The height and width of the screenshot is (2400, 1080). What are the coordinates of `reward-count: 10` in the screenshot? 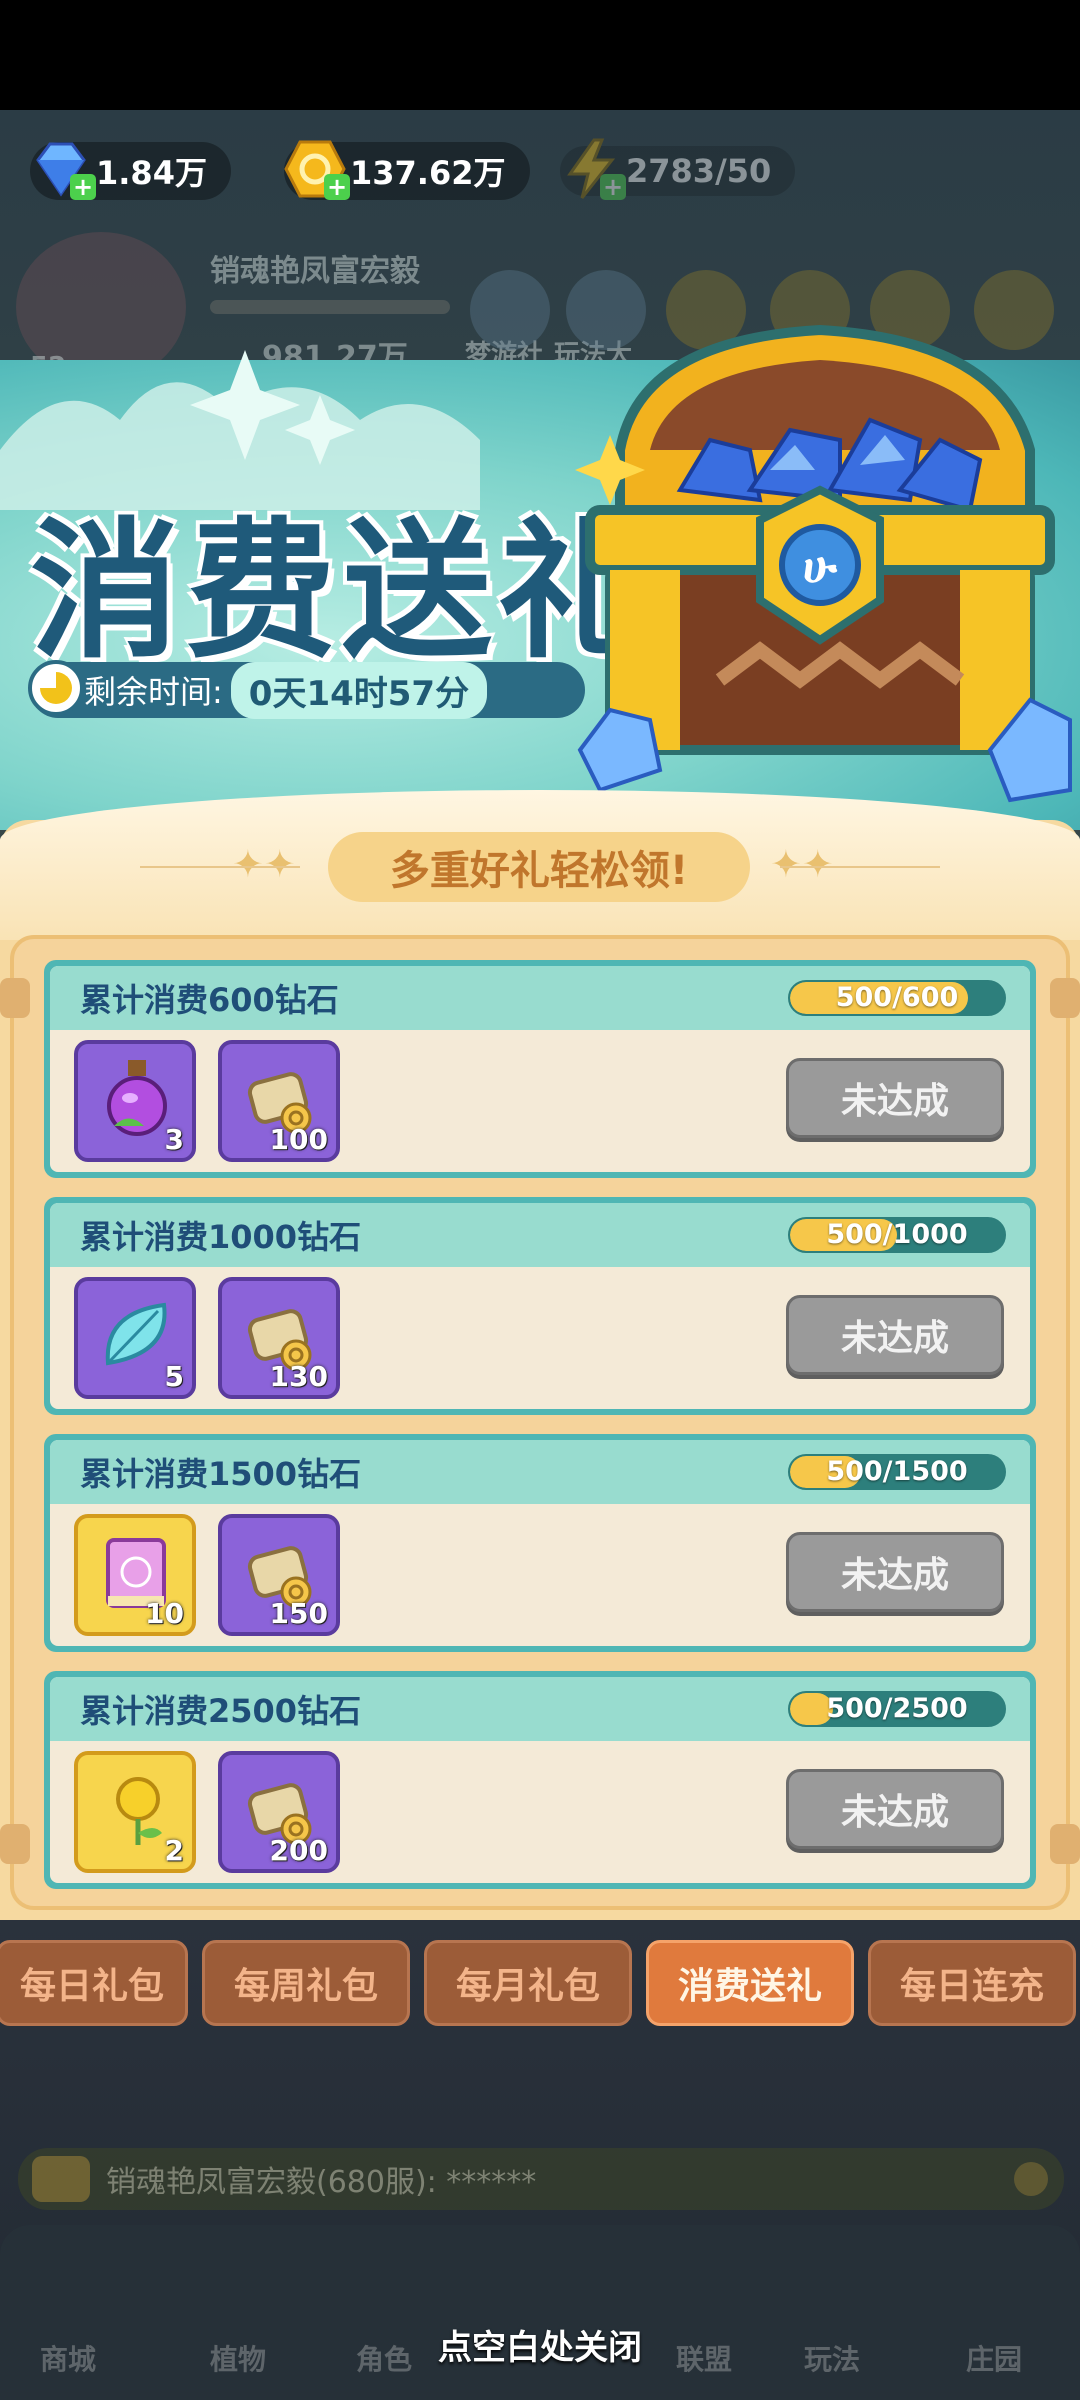 It's located at (164, 1613).